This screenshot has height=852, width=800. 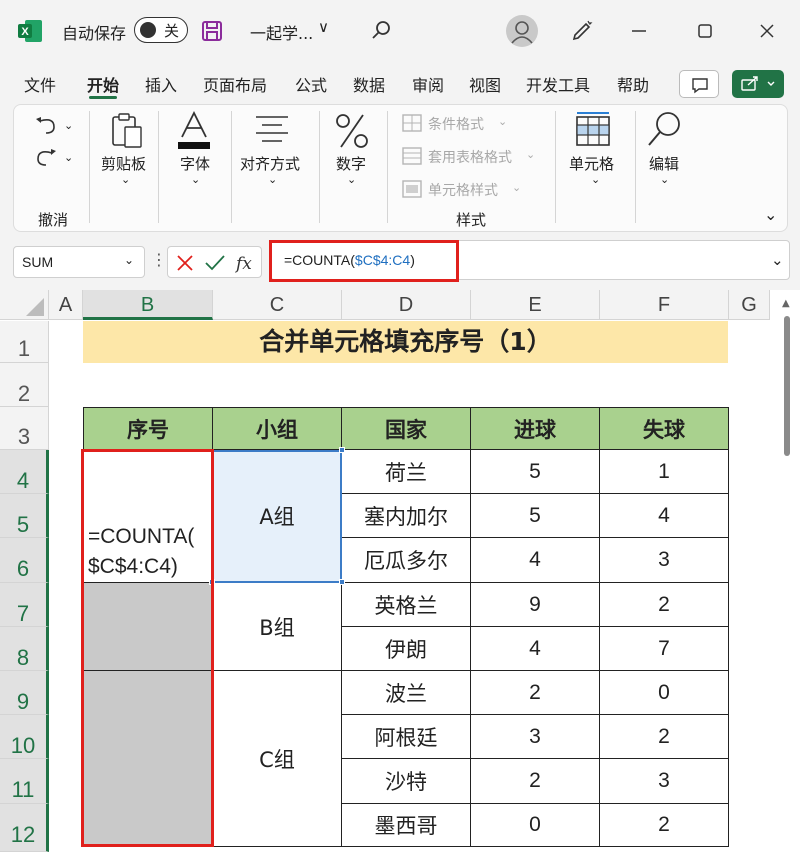 I want to click on sheet-title: 合并单元格填充序号（1）, so click(x=405, y=342).